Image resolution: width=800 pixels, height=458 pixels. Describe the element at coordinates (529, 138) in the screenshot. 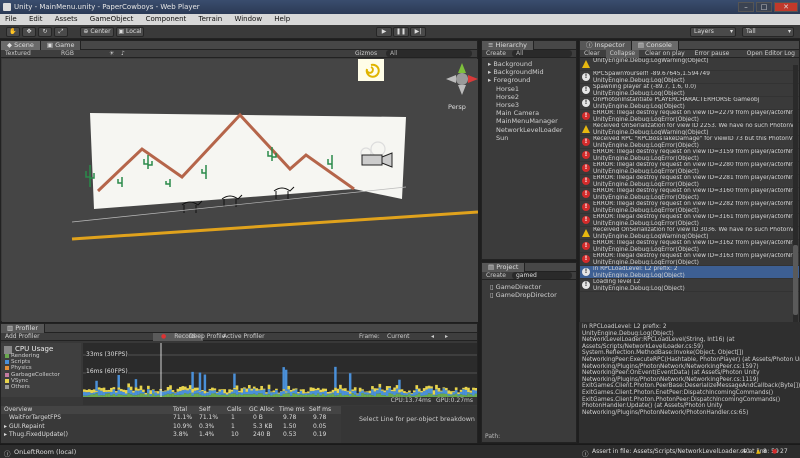

I see `hierarchy-item-sun: Sun` at that location.